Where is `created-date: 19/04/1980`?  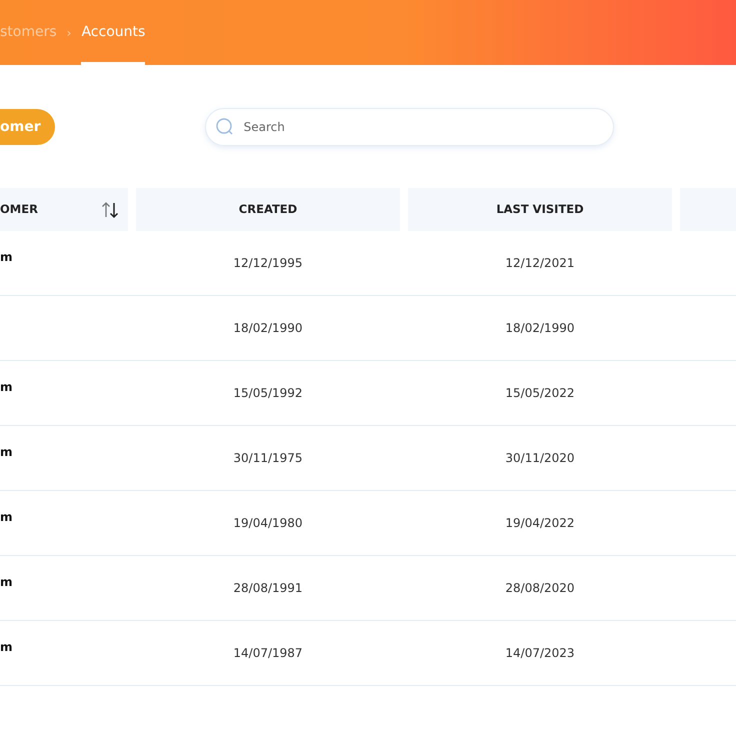 created-date: 19/04/1980 is located at coordinates (268, 523).